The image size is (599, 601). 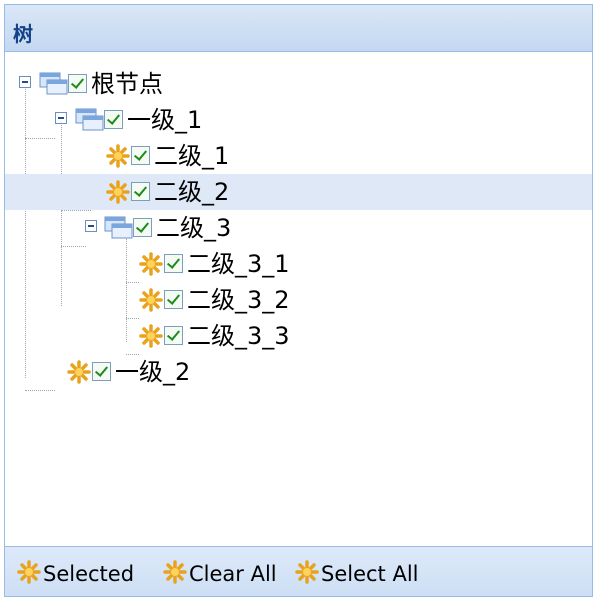 What do you see at coordinates (233, 574) in the screenshot?
I see `button-label: Clear All` at bounding box center [233, 574].